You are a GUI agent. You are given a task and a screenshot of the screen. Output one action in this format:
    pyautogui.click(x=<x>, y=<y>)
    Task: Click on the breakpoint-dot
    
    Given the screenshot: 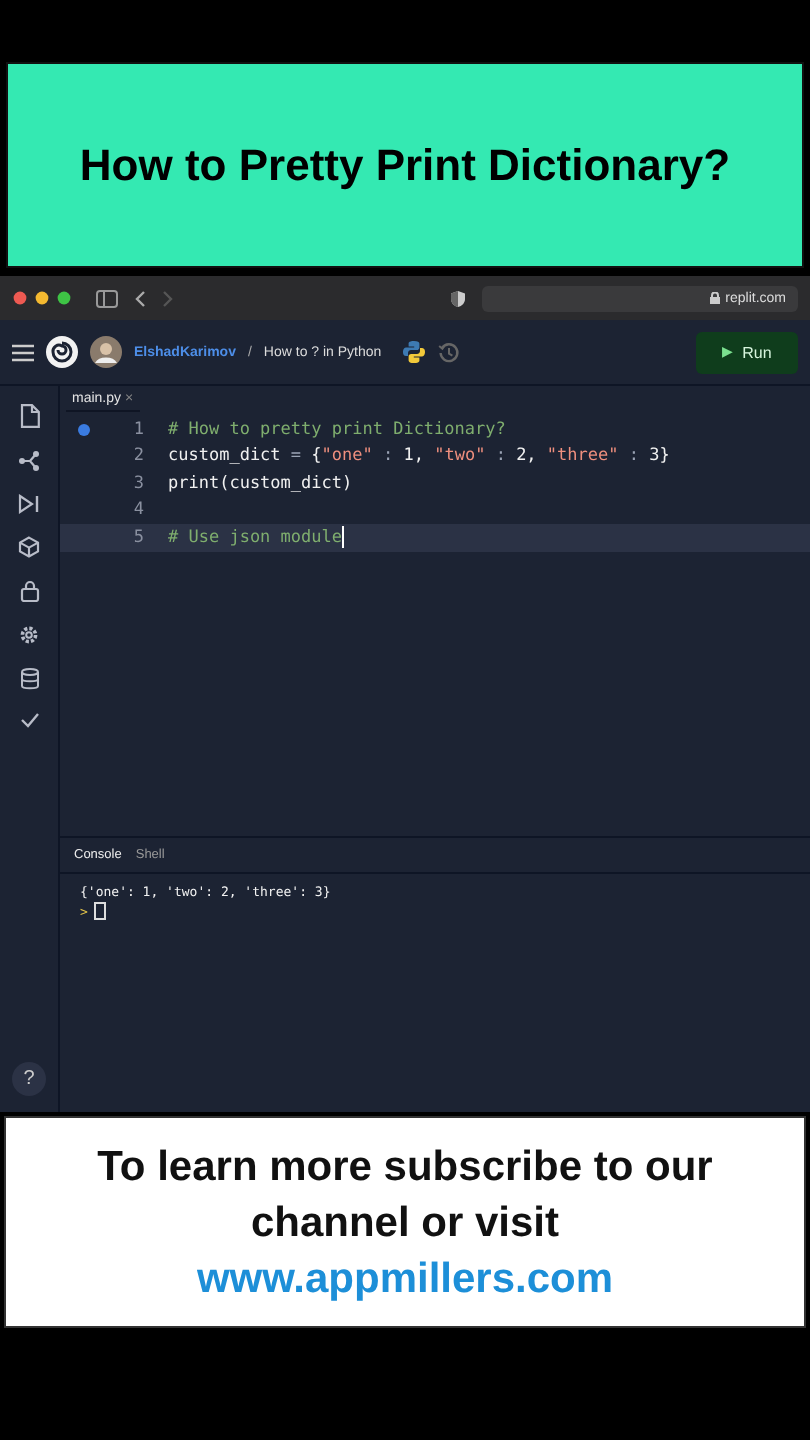 What is the action you would take?
    pyautogui.click(x=84, y=429)
    